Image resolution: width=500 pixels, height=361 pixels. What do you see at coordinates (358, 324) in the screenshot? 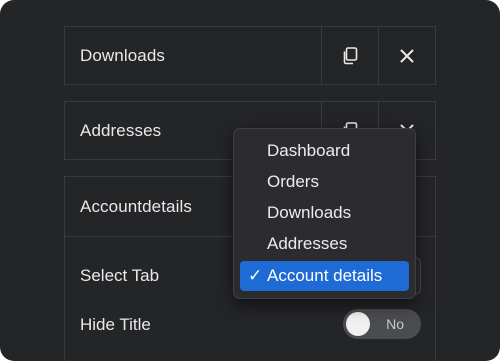
I see `toggle-knob` at bounding box center [358, 324].